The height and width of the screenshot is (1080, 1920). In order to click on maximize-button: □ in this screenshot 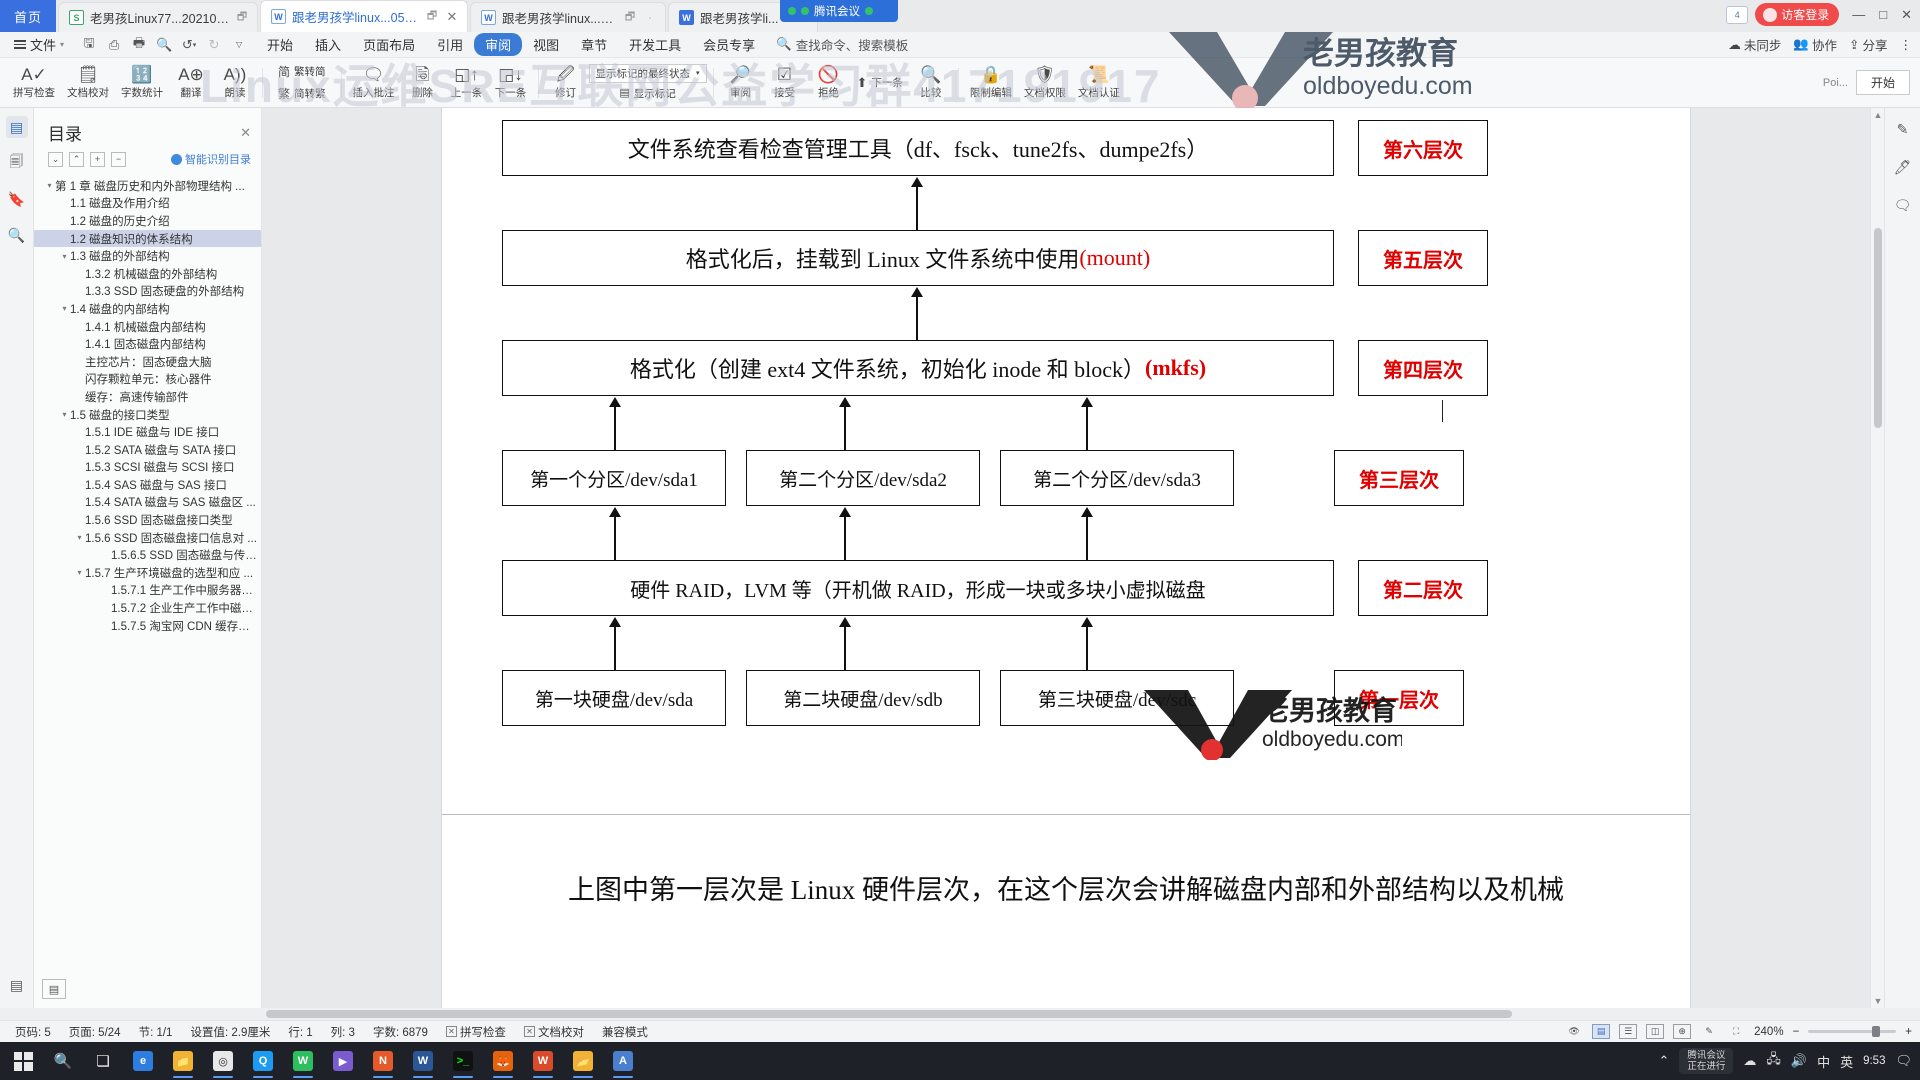, I will do `click(1883, 14)`.